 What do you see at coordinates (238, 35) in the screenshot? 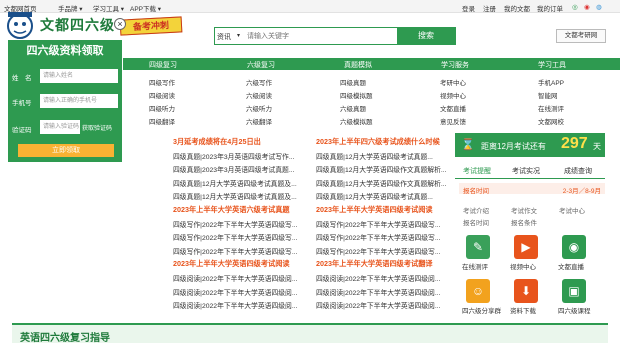
I see `chevron-down-icon: ▾` at bounding box center [238, 35].